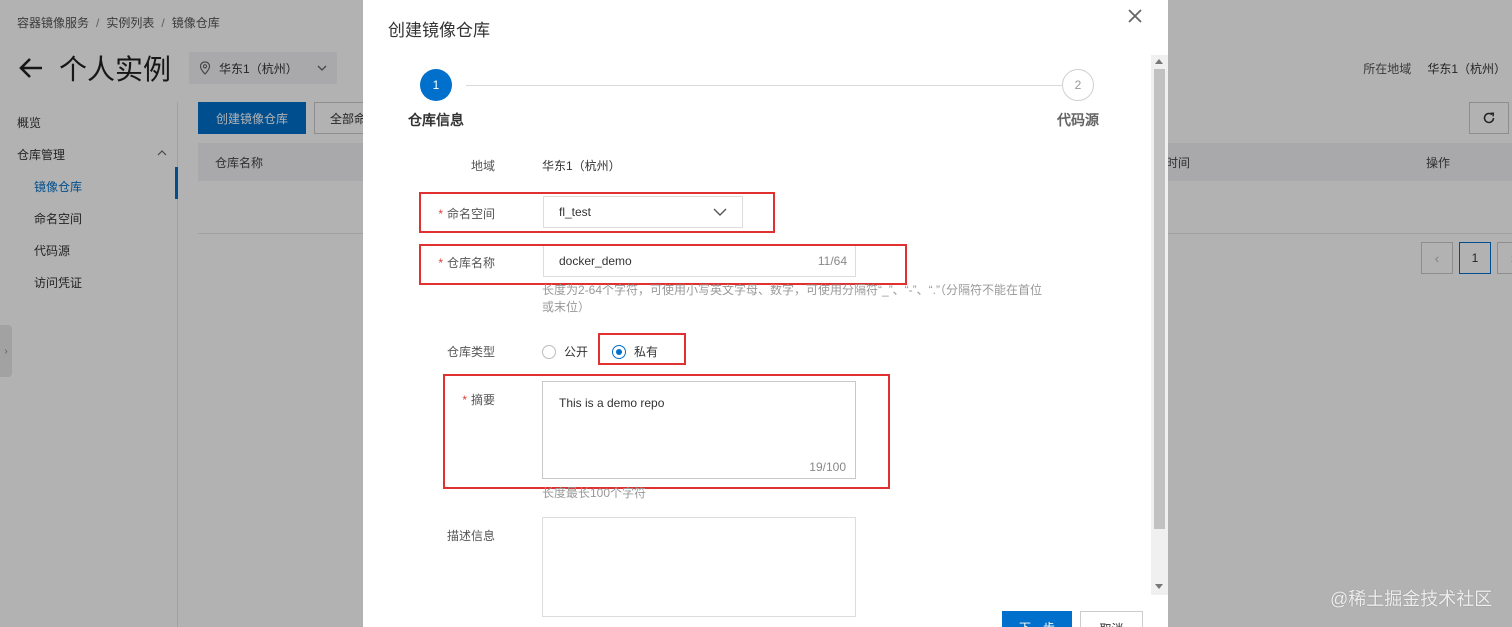 Image resolution: width=1512 pixels, height=627 pixels. What do you see at coordinates (1078, 120) in the screenshot?
I see `step-2-label: 代码源` at bounding box center [1078, 120].